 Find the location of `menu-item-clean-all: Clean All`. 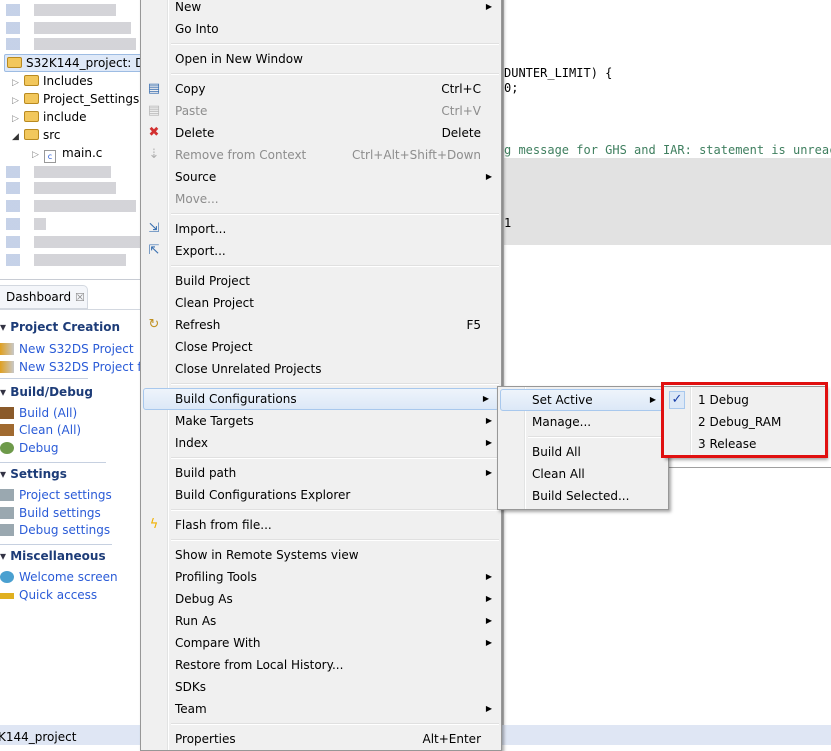

menu-item-clean-all: Clean All is located at coordinates (583, 474).